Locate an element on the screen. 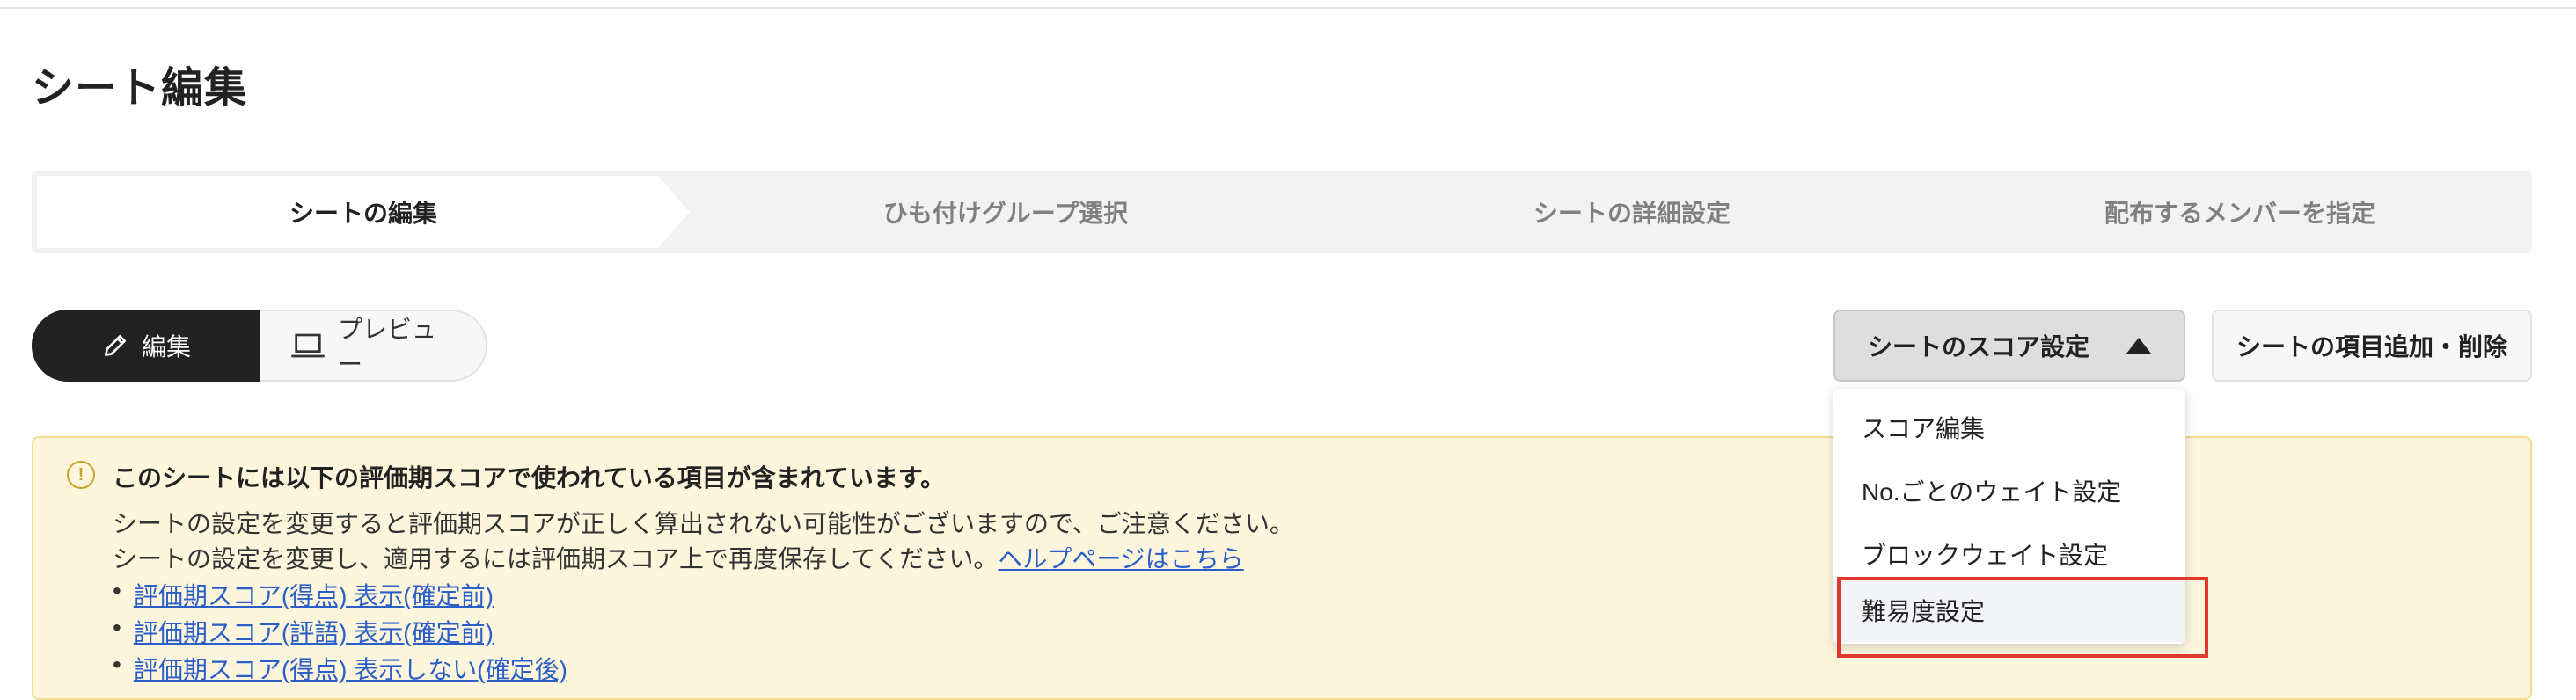 This screenshot has height=700, width=2576. edit-mode-button: 編集 is located at coordinates (146, 346).